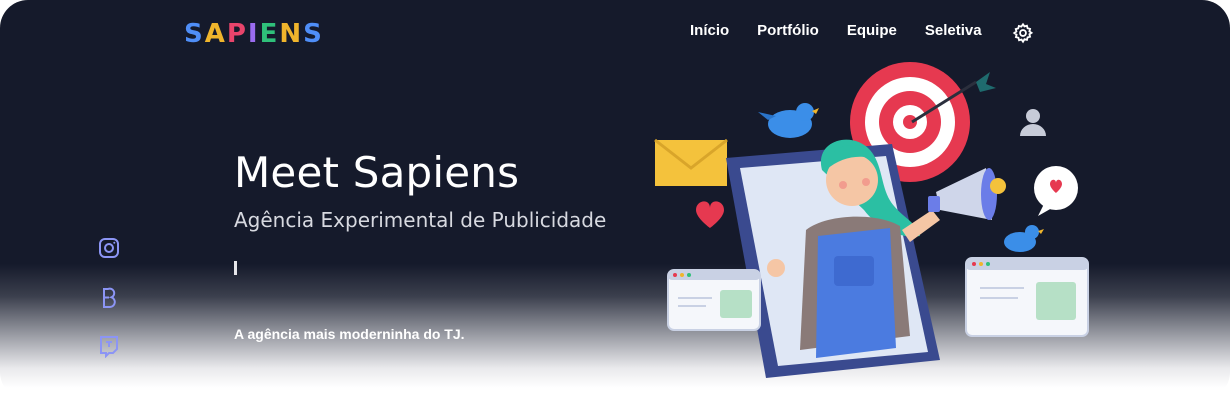 The height and width of the screenshot is (400, 1230). I want to click on behance-icon, so click(109, 298).